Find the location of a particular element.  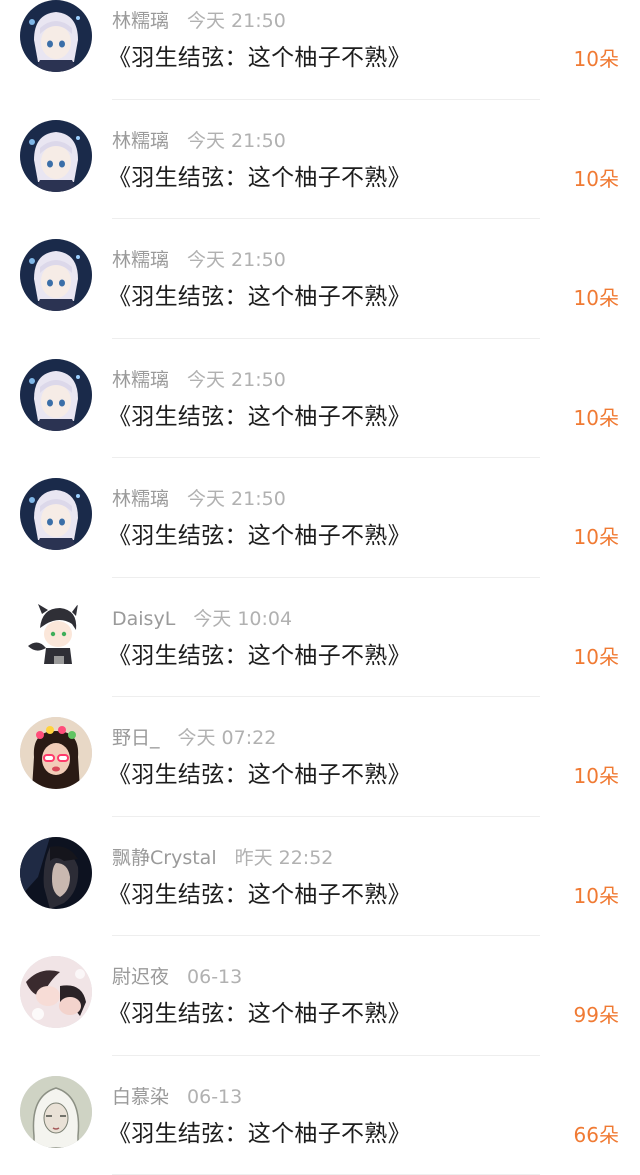

chibi-boy-cat-avatar-icon is located at coordinates (56, 634).